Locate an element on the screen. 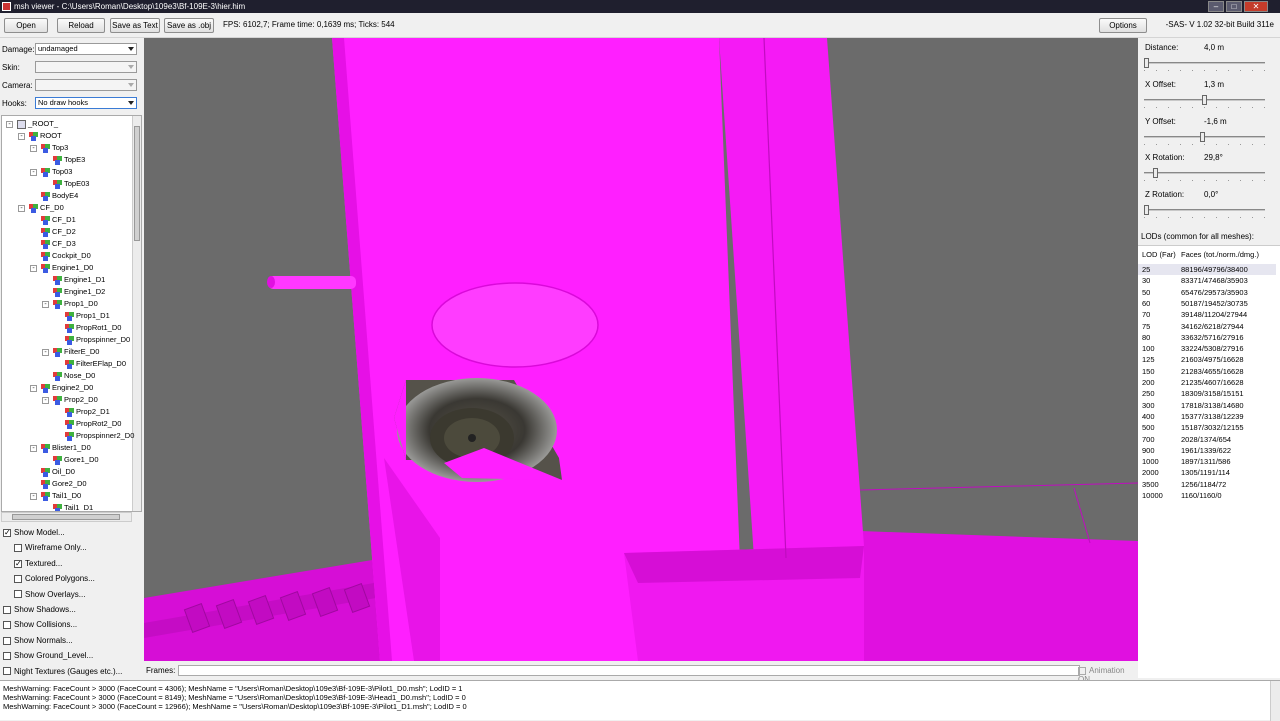 The height and width of the screenshot is (721, 1280). tree-item: Gore2_D0 is located at coordinates (64, 484).